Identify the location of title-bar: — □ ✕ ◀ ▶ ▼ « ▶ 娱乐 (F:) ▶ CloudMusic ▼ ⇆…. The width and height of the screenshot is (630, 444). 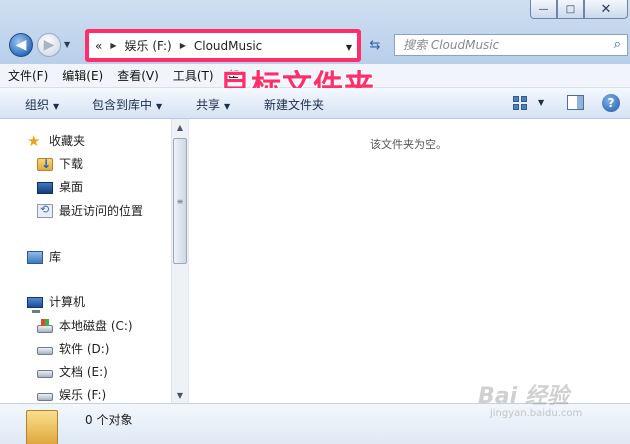
(315, 32).